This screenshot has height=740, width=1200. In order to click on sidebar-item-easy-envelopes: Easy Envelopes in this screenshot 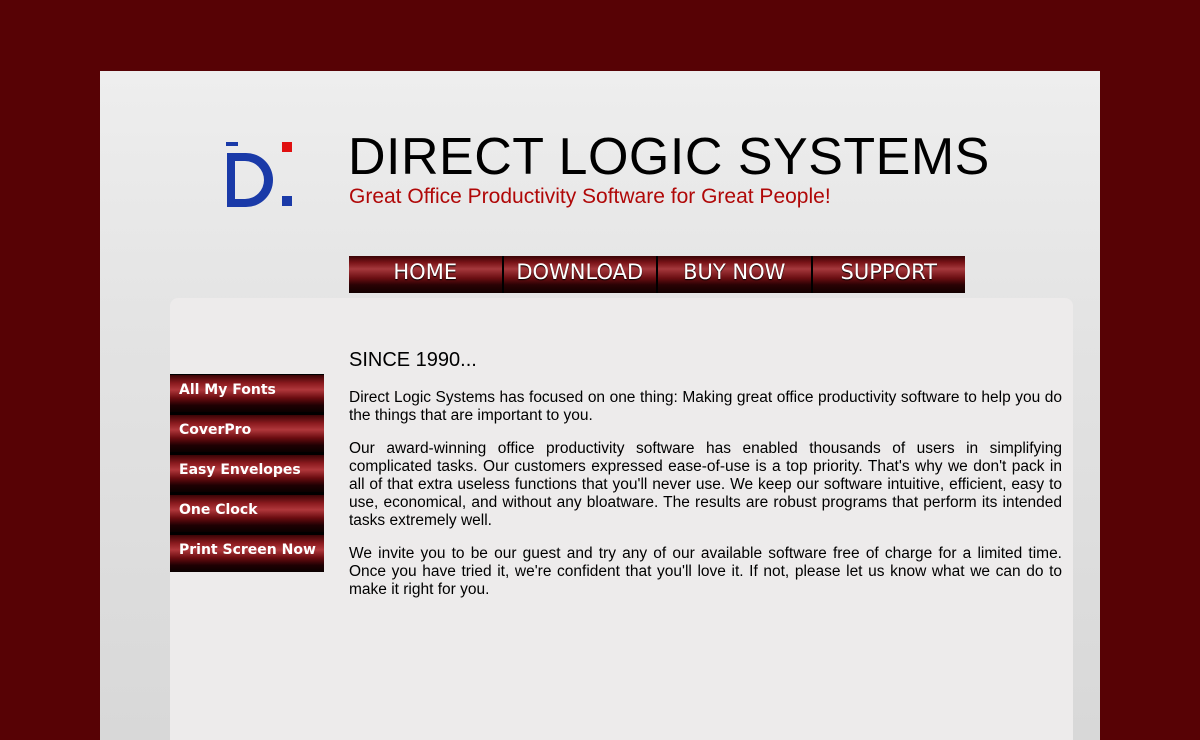, I will do `click(247, 473)`.